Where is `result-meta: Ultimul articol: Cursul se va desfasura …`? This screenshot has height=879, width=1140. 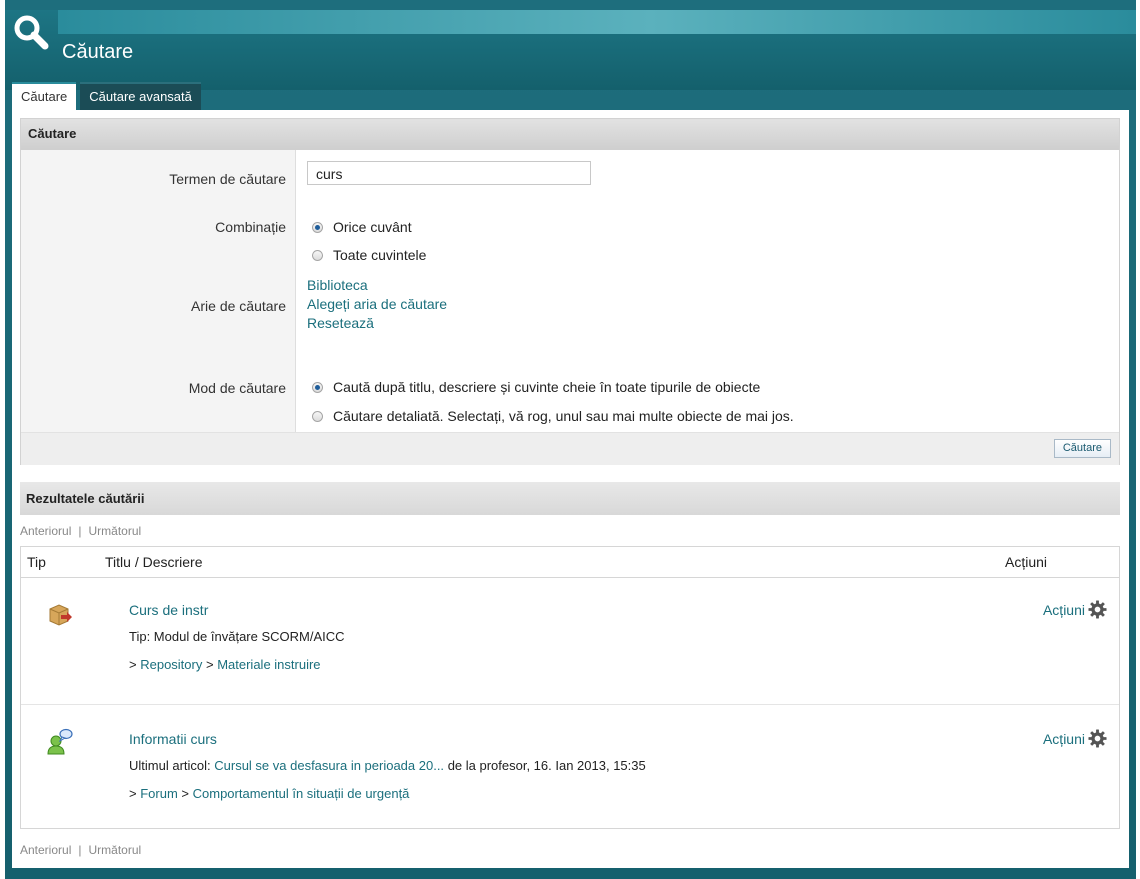 result-meta: Ultimul articol: Cursul se va desfasura … is located at coordinates (387, 765).